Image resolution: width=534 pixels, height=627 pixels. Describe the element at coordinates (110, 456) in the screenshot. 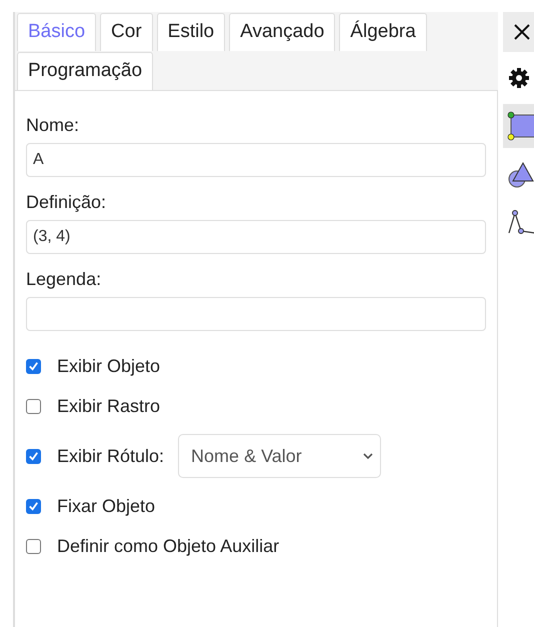

I see `checkbox-label: Exibir Rótulo:` at that location.